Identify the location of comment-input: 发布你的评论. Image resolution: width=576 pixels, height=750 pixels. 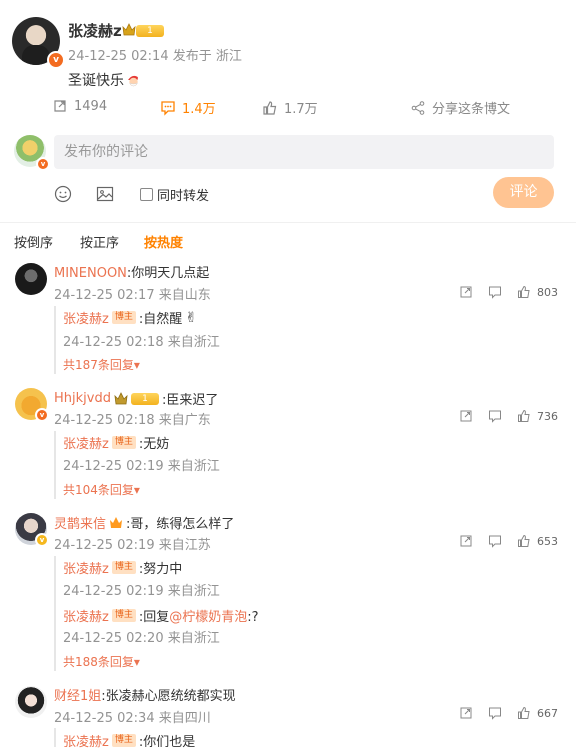
(304, 152).